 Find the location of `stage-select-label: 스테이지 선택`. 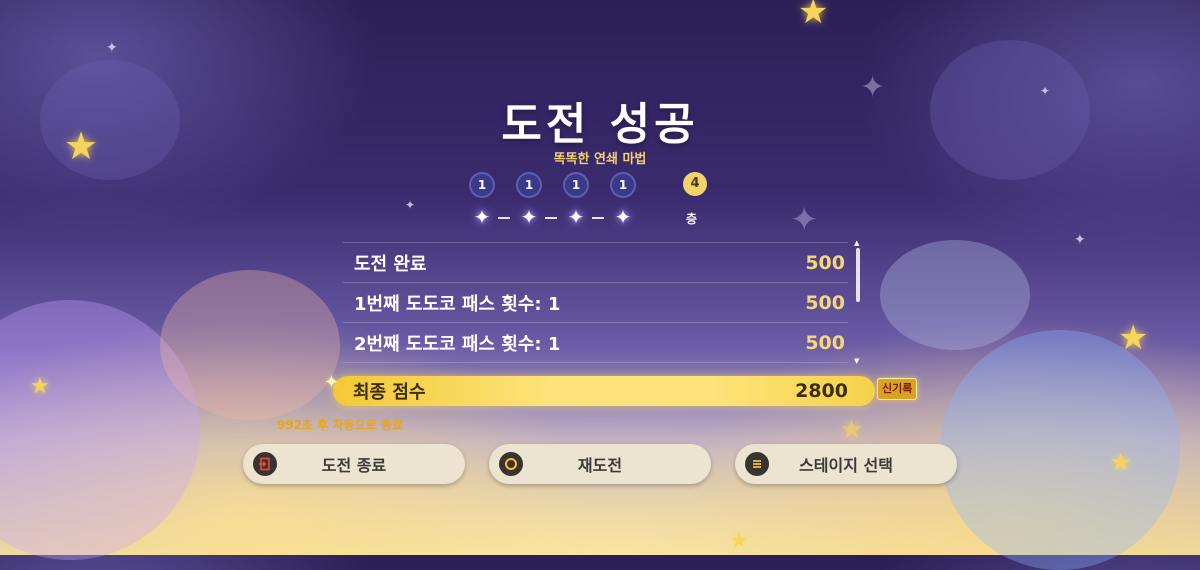

stage-select-label: 스테이지 선택 is located at coordinates (846, 465).